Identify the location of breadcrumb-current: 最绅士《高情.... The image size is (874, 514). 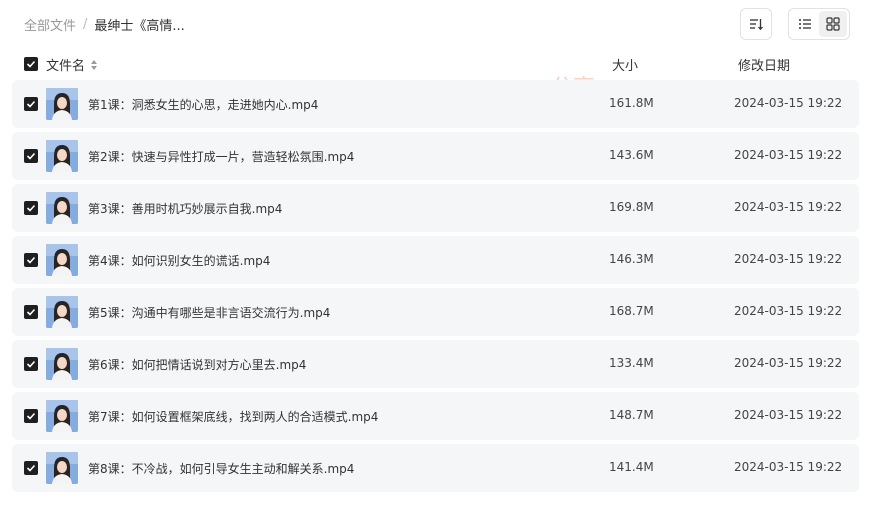
(139, 26).